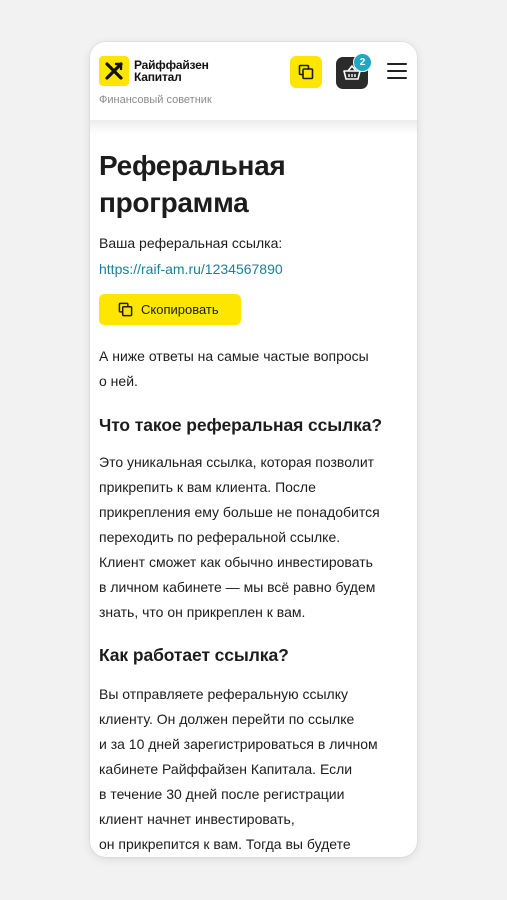 This screenshot has height=900, width=507. What do you see at coordinates (197, 819) in the screenshot?
I see `answer-line: клиент начнет инвестировать,` at bounding box center [197, 819].